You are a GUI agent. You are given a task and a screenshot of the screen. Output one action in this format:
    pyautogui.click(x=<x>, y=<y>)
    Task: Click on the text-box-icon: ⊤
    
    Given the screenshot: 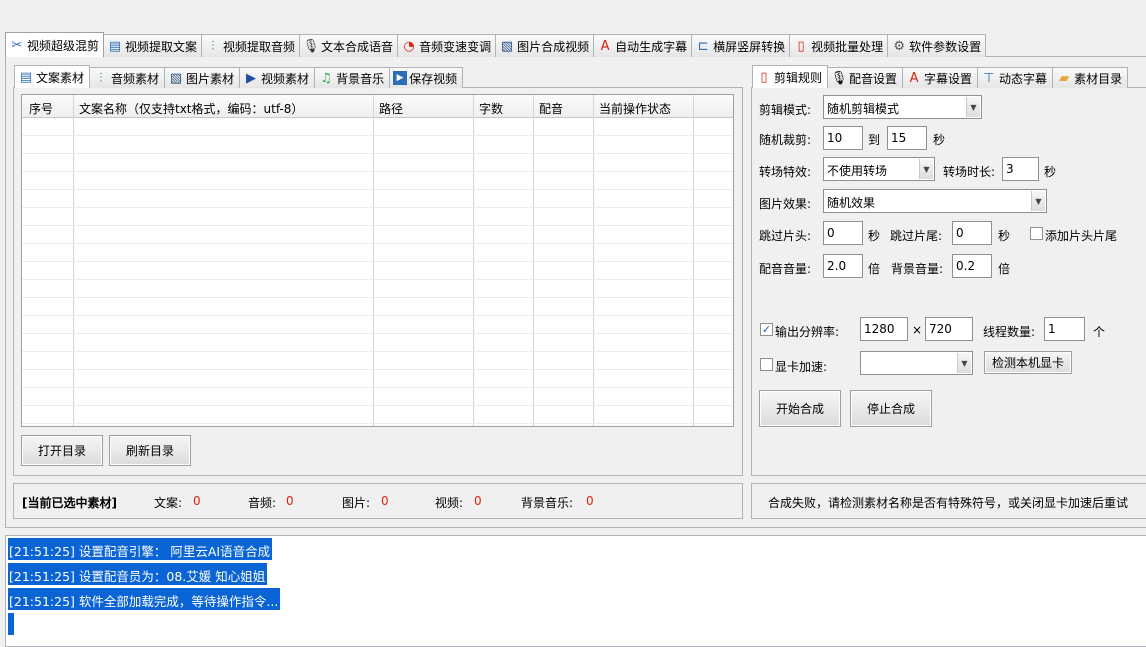 What is the action you would take?
    pyautogui.click(x=989, y=78)
    